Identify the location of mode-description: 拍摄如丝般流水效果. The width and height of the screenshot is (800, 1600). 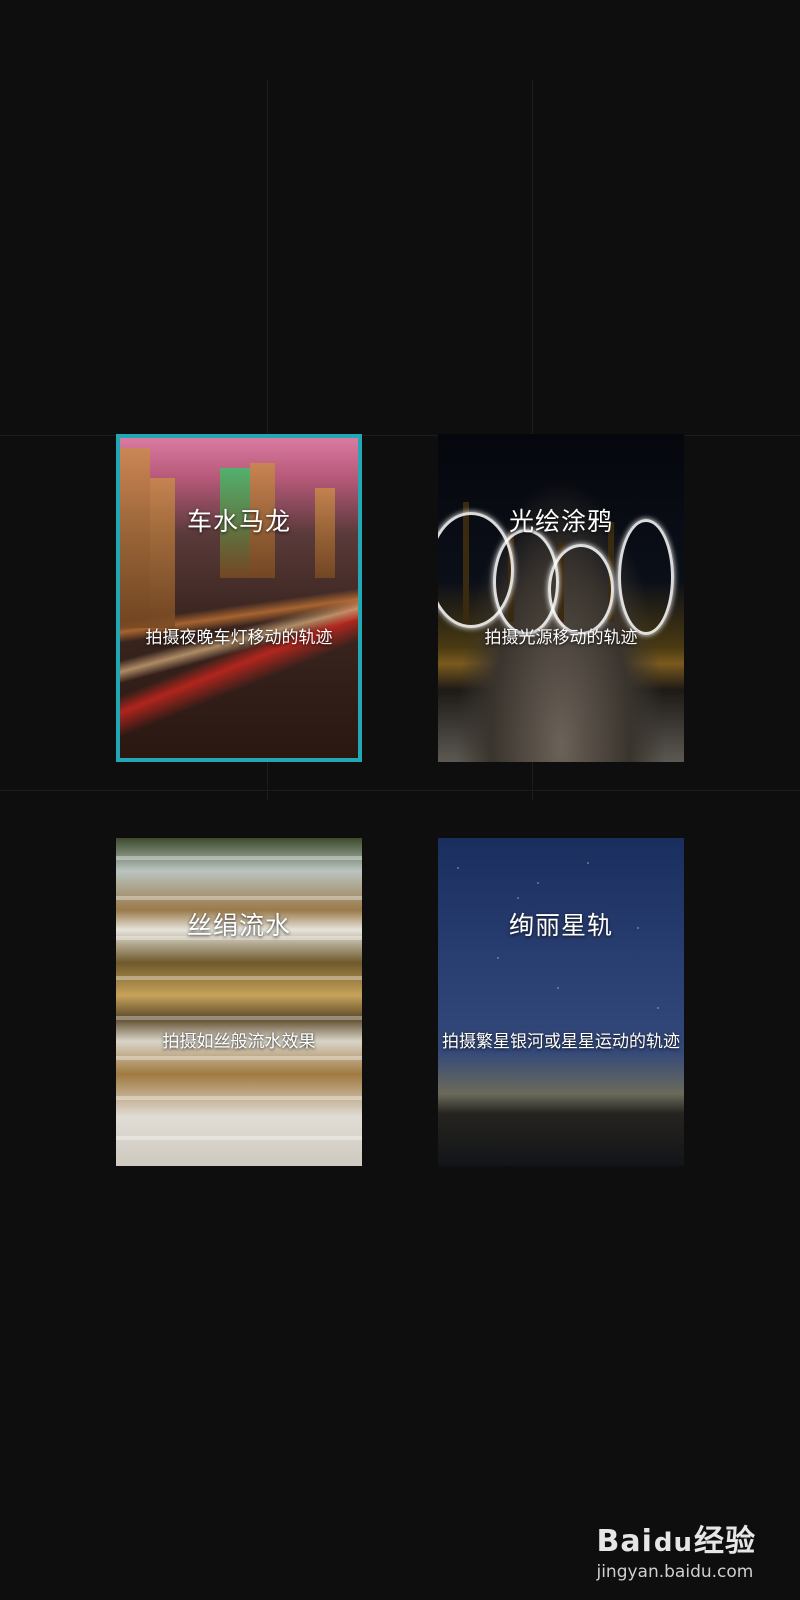
(239, 1042).